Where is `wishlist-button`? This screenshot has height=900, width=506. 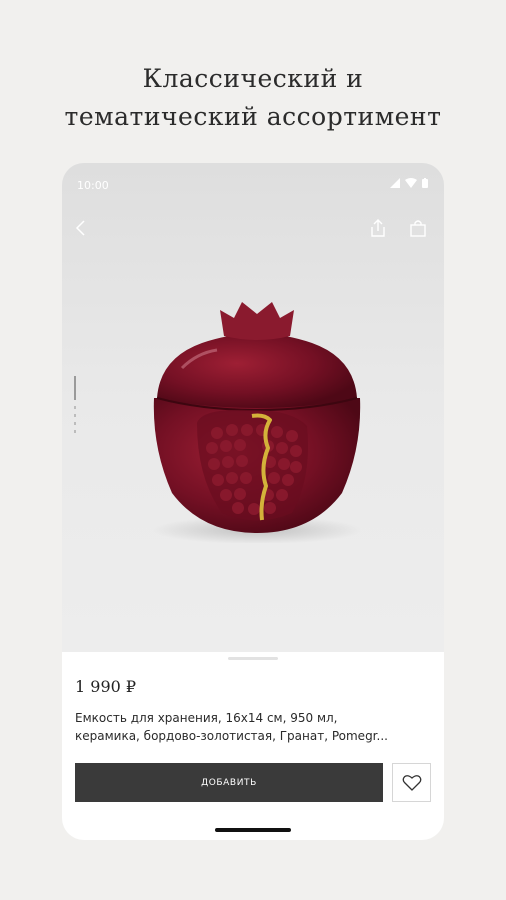
wishlist-button is located at coordinates (411, 782).